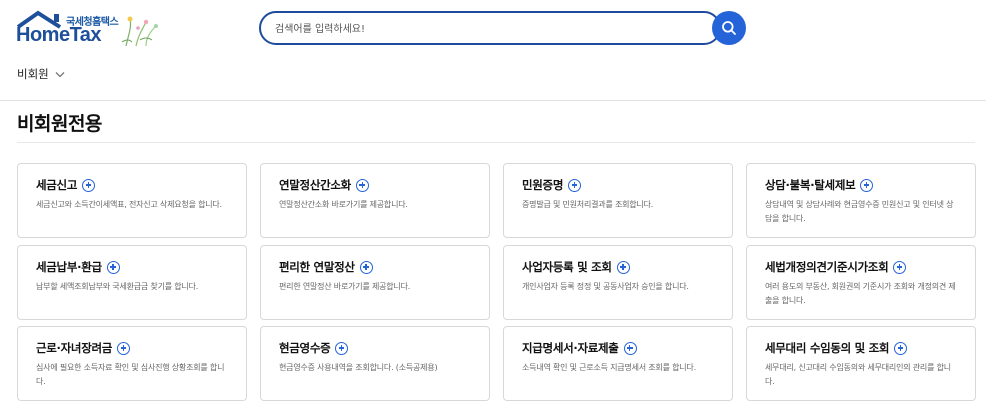  Describe the element at coordinates (588, 204) in the screenshot. I see `card-description: 증명발급 및 민원처리결과를 조회합니다.` at that location.